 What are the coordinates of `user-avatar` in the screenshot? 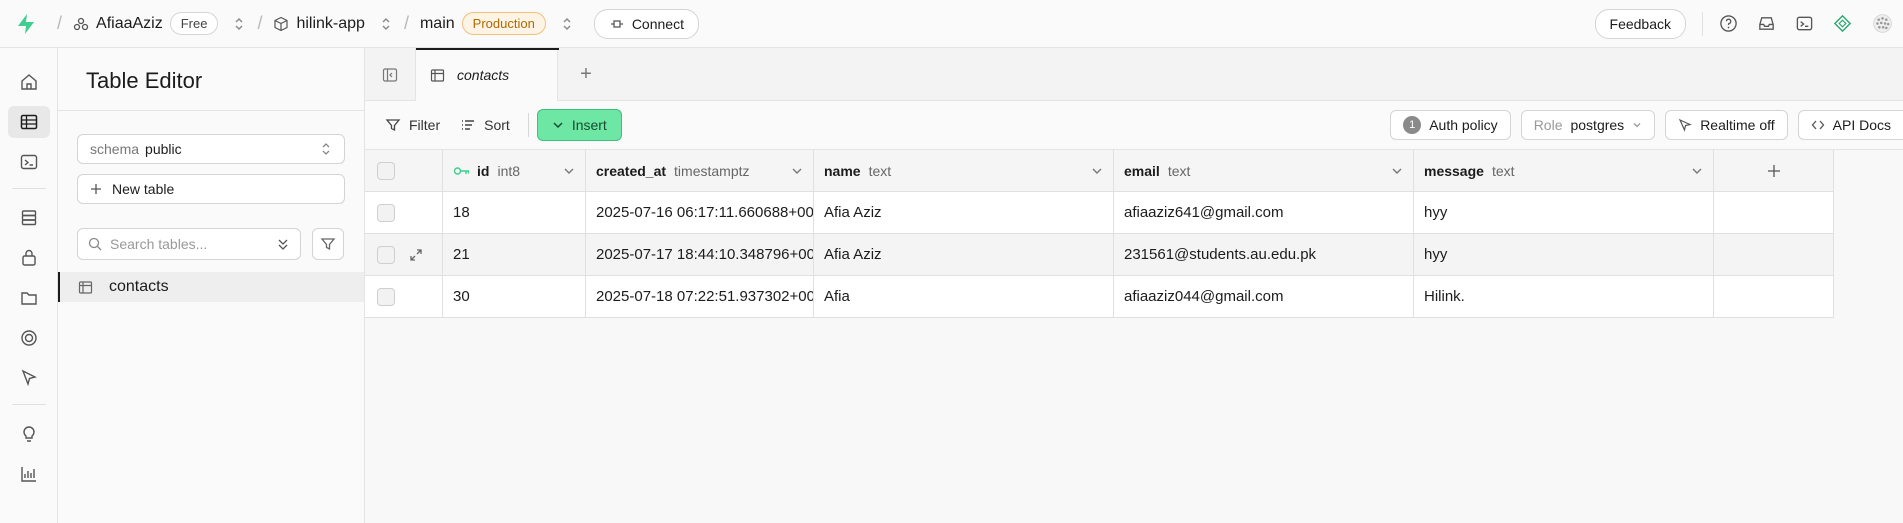 It's located at (1882, 24).